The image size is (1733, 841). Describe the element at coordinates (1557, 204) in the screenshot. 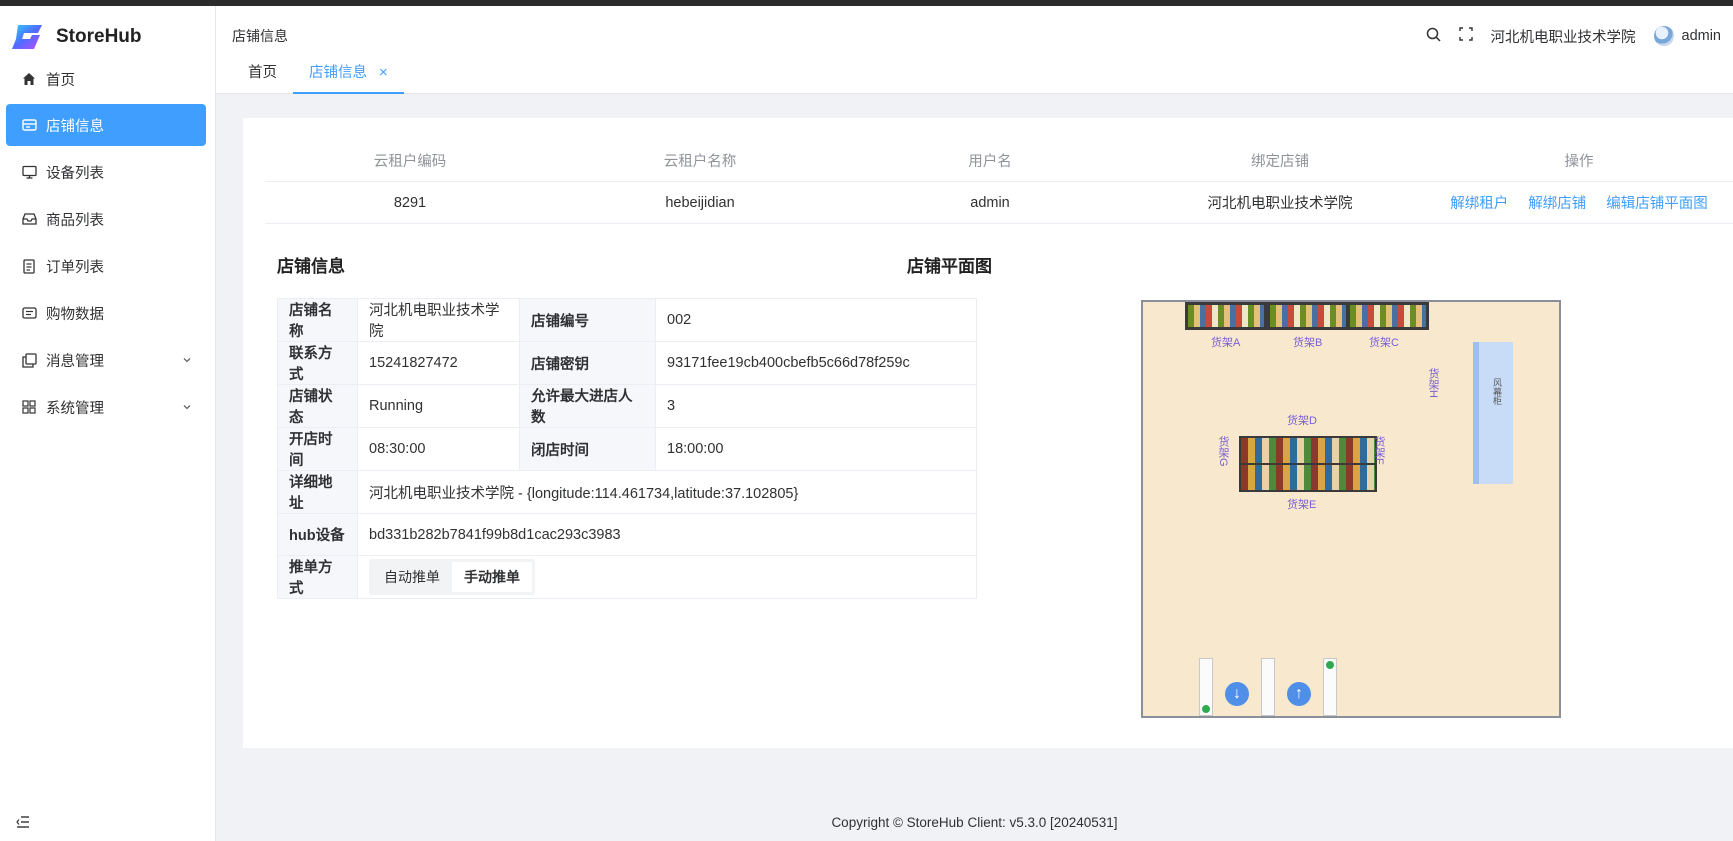

I see `unbind-store-link: 解绑店铺` at that location.